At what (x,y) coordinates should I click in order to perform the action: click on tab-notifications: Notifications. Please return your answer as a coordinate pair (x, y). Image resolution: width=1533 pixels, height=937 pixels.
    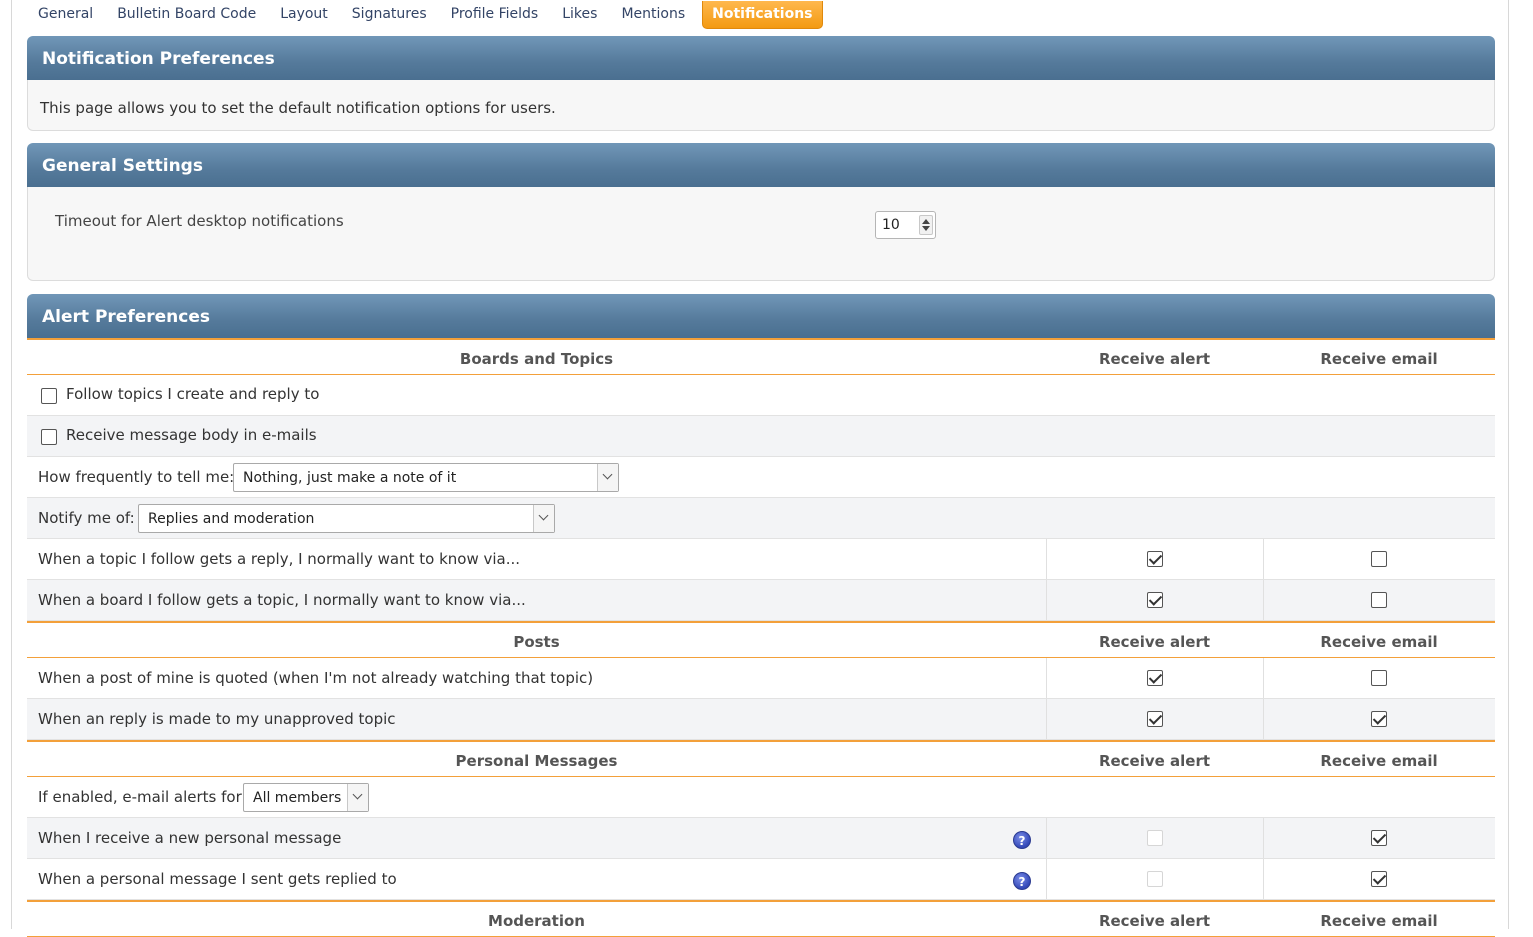
    Looking at the image, I should click on (762, 14).